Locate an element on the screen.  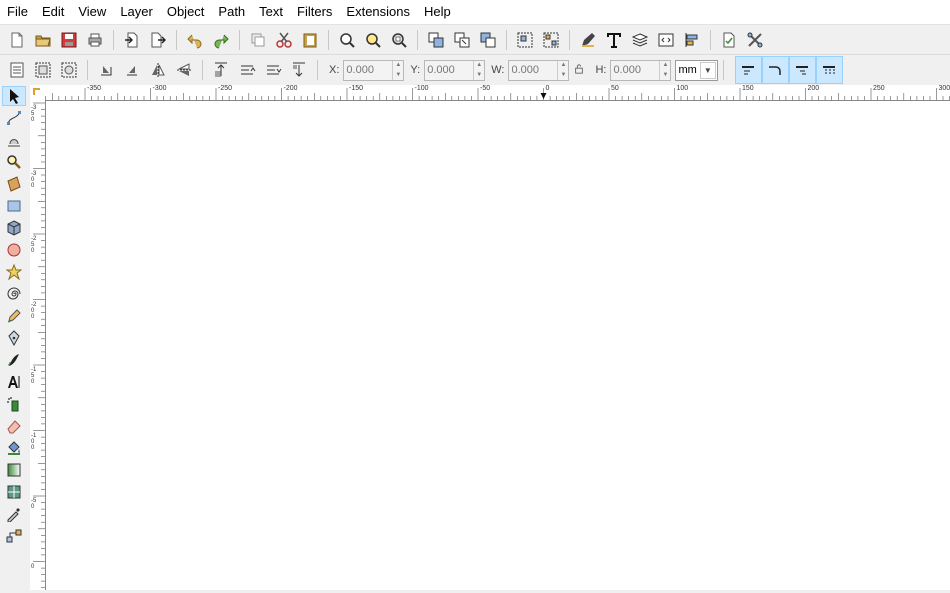
eraser-tool is located at coordinates (14, 426).